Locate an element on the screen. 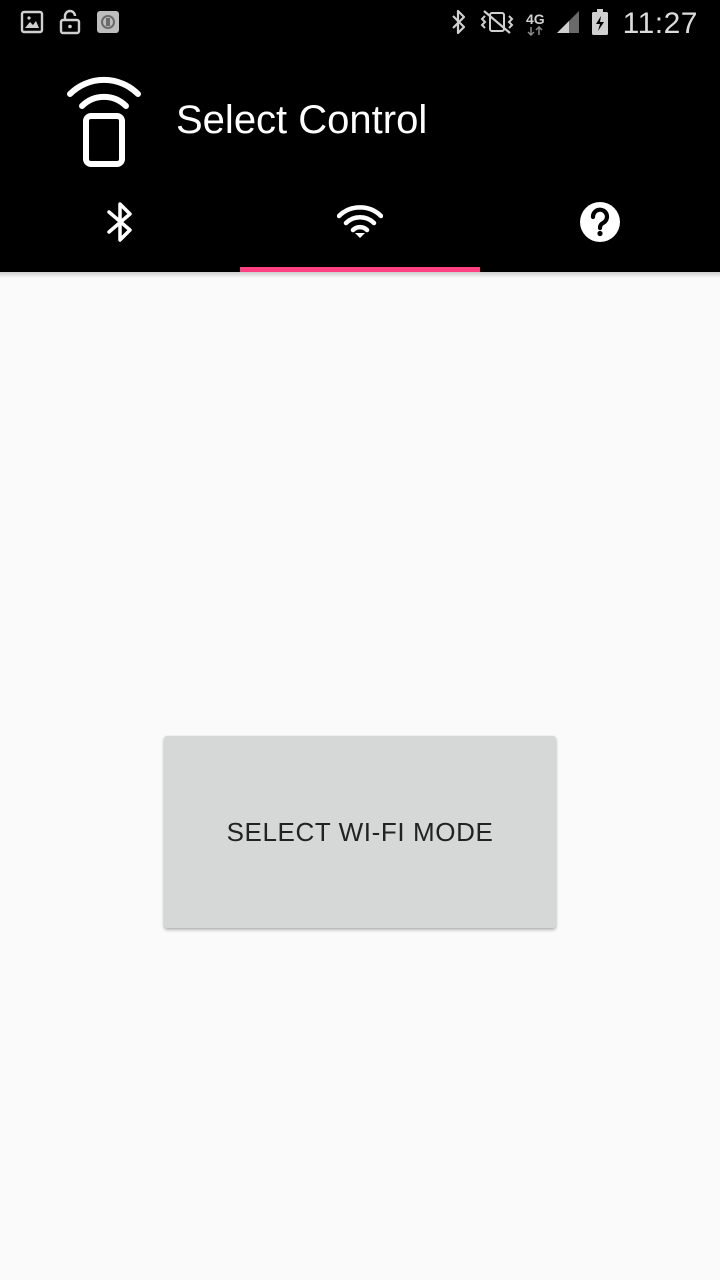  network-type-label: 4G is located at coordinates (535, 19).